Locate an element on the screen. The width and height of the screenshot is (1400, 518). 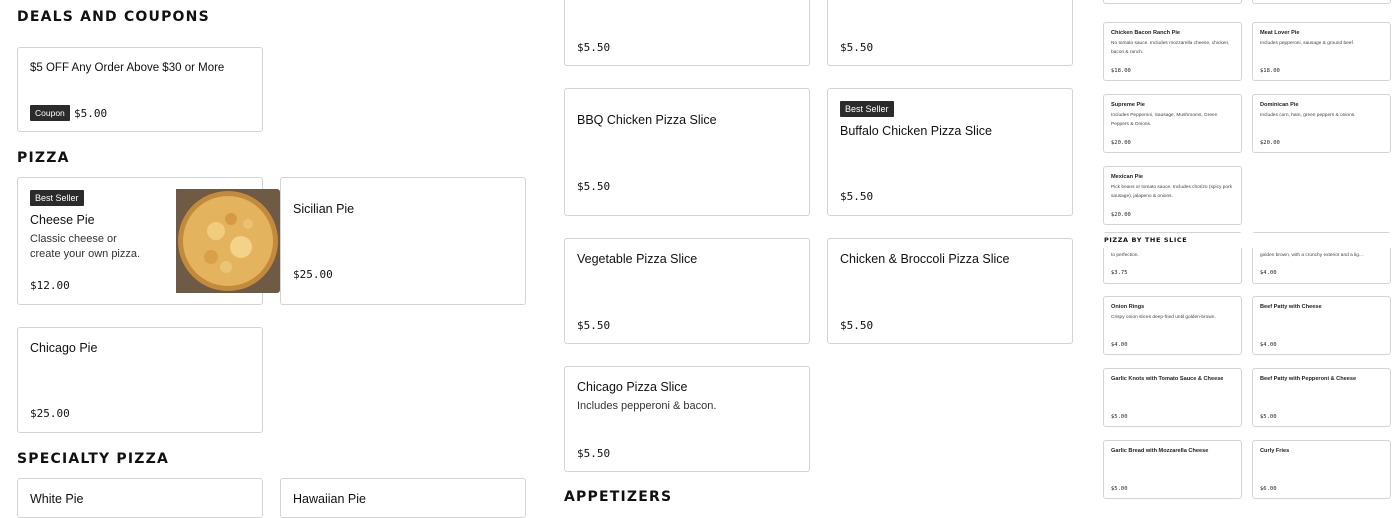
slice-card-top-right: $5.50 is located at coordinates (950, 33).